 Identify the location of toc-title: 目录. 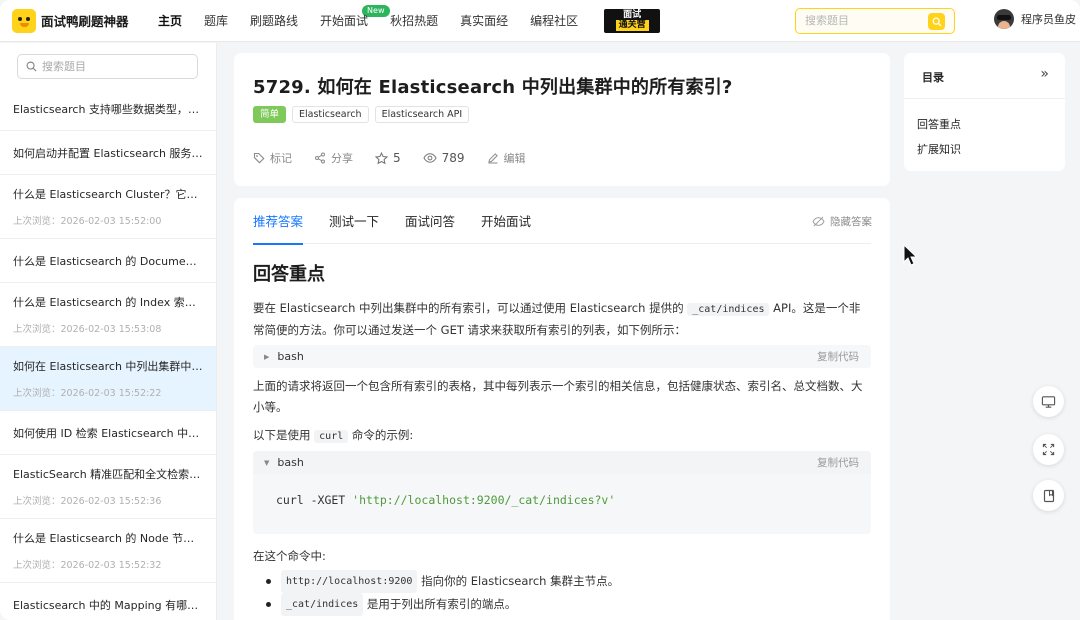
(933, 77).